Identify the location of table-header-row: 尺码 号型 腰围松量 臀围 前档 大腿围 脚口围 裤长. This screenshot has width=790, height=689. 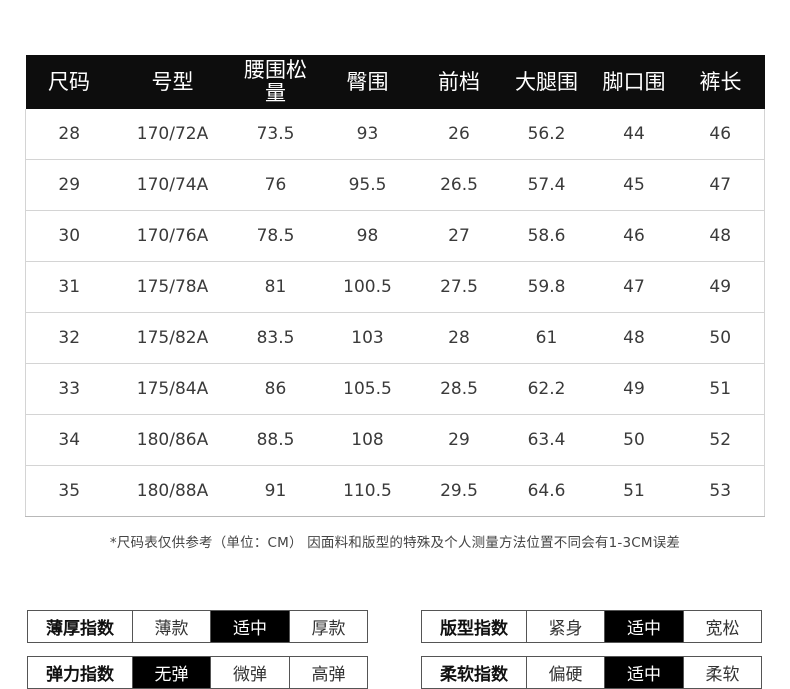
(395, 82).